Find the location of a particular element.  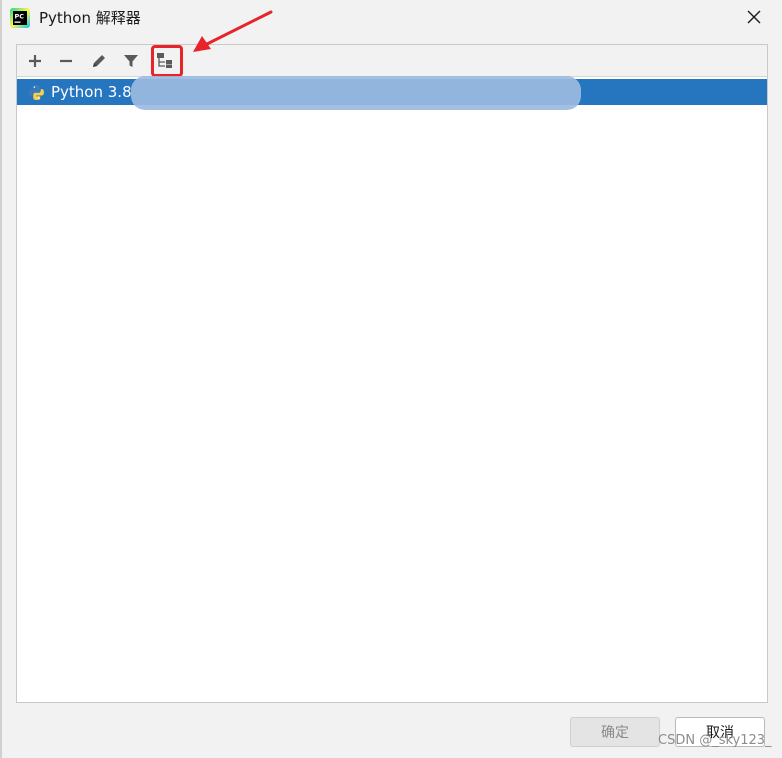

python-icon is located at coordinates (36, 92).